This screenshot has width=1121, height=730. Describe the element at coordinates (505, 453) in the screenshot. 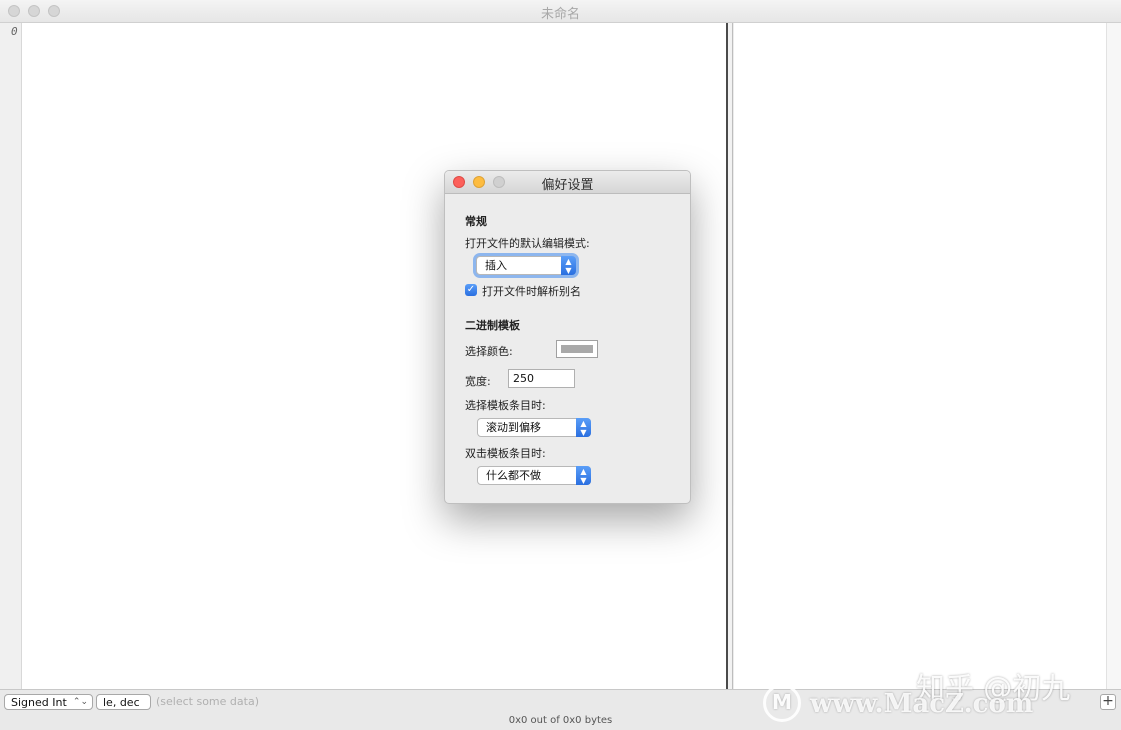

I see `on-double-click-label: 双击模板条目时:` at that location.